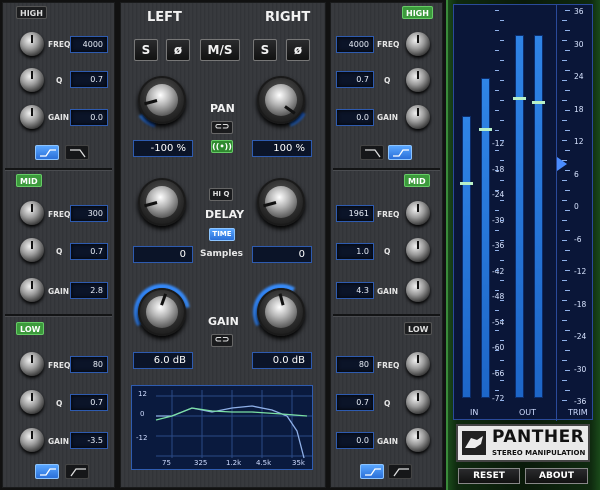 The image size is (600, 490). What do you see at coordinates (400, 152) in the screenshot?
I see `right-high-shelf-button` at bounding box center [400, 152].